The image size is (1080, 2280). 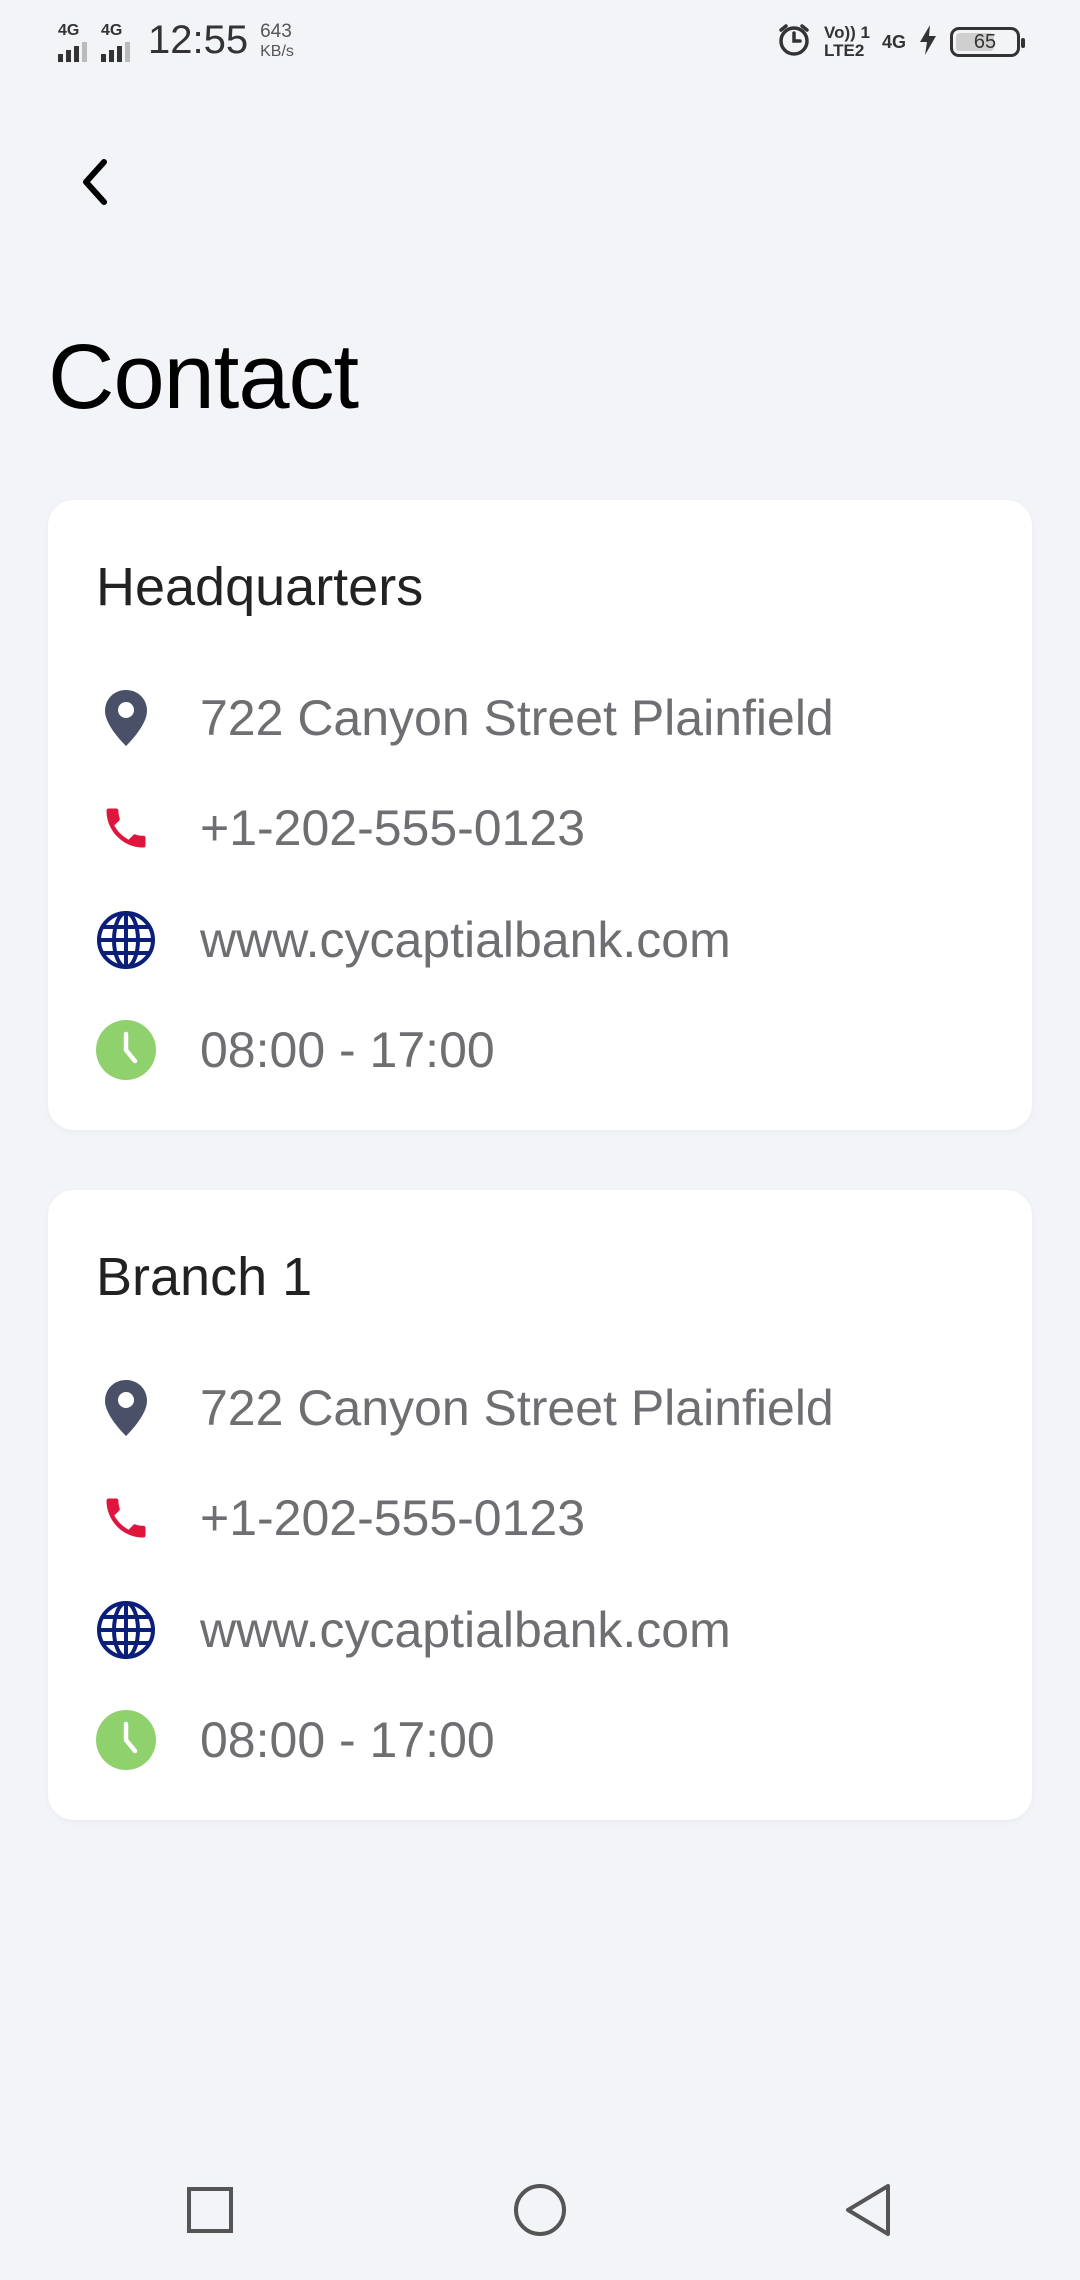 I want to click on home-button, so click(x=540, y=2210).